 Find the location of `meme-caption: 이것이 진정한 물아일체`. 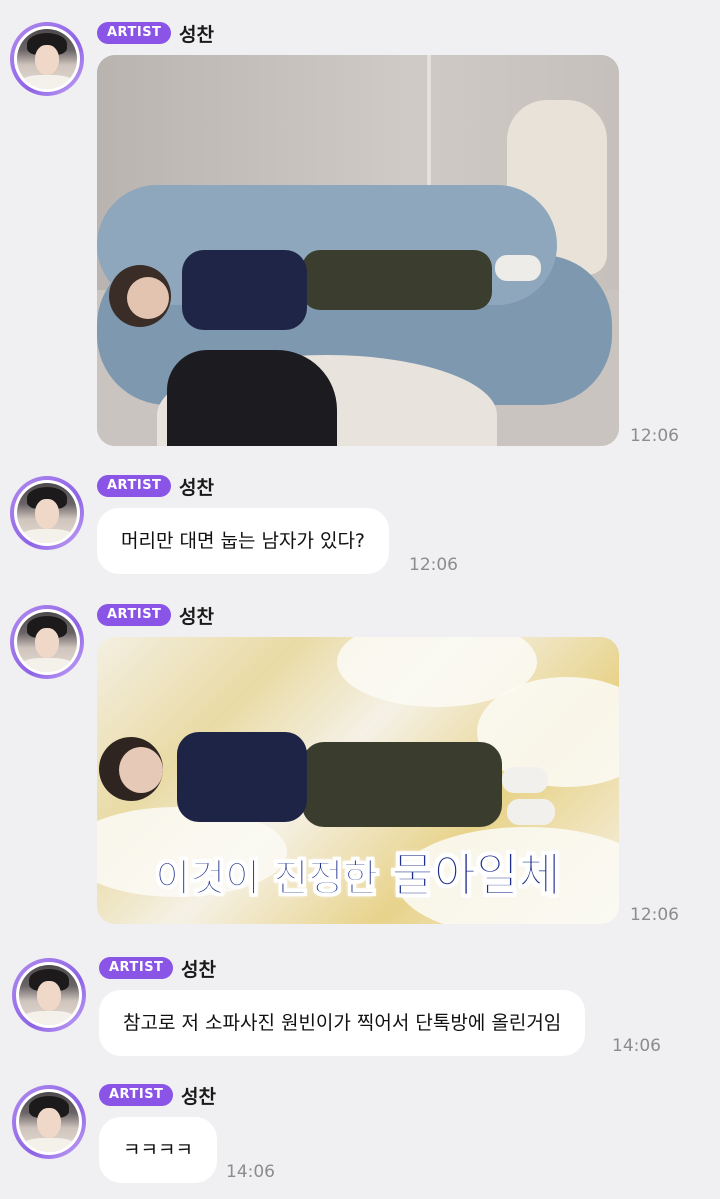

meme-caption: 이것이 진정한 물아일체 is located at coordinates (358, 872).